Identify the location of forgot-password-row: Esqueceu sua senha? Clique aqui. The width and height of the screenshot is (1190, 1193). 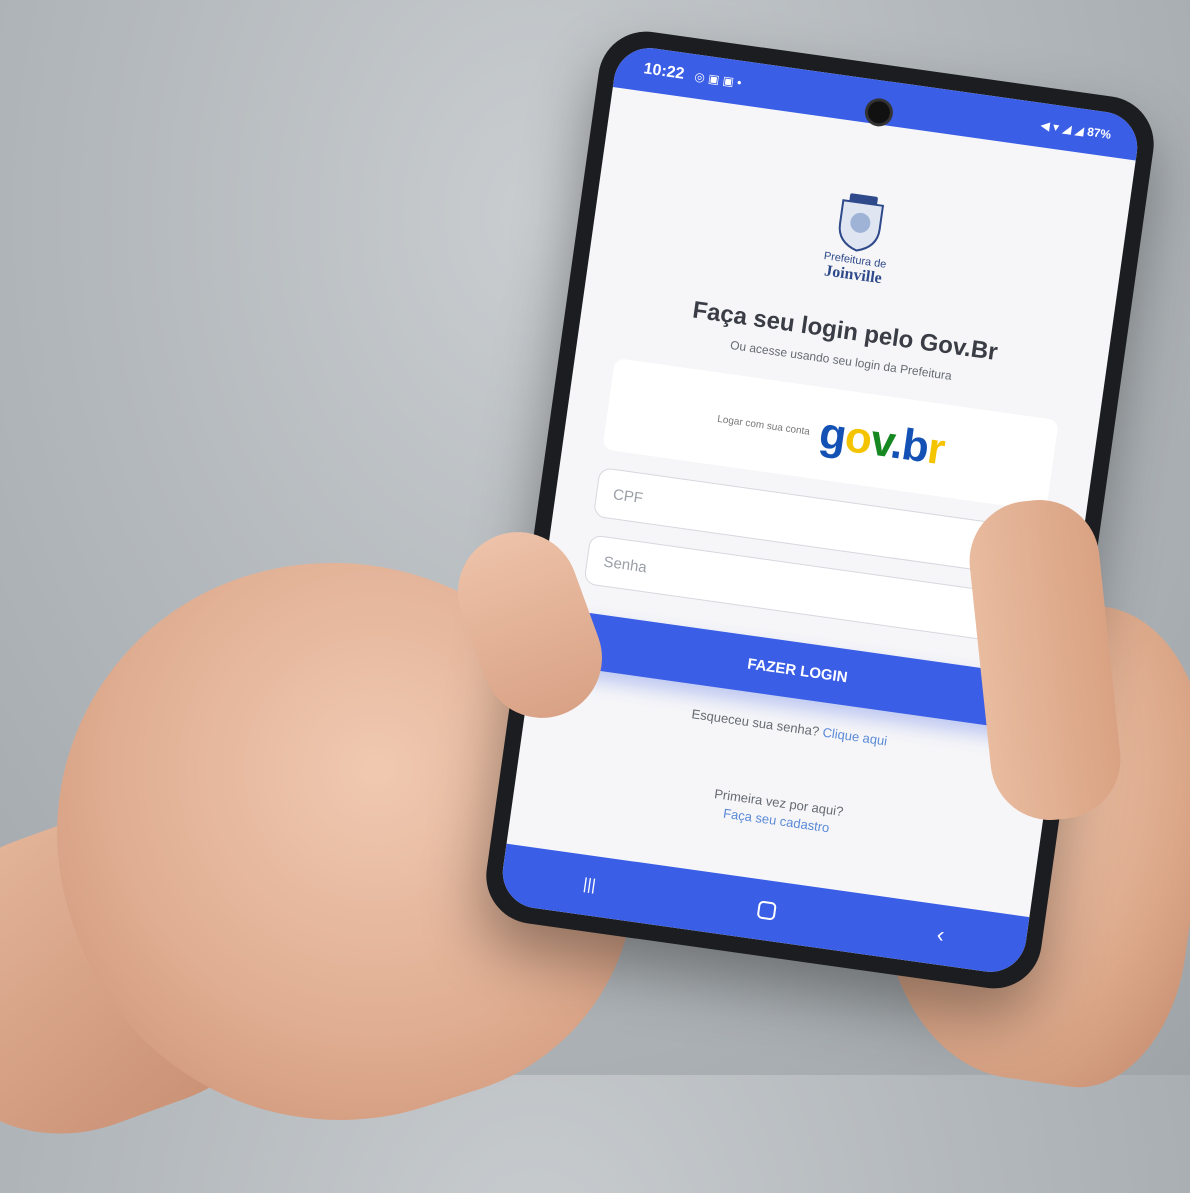
(789, 727).